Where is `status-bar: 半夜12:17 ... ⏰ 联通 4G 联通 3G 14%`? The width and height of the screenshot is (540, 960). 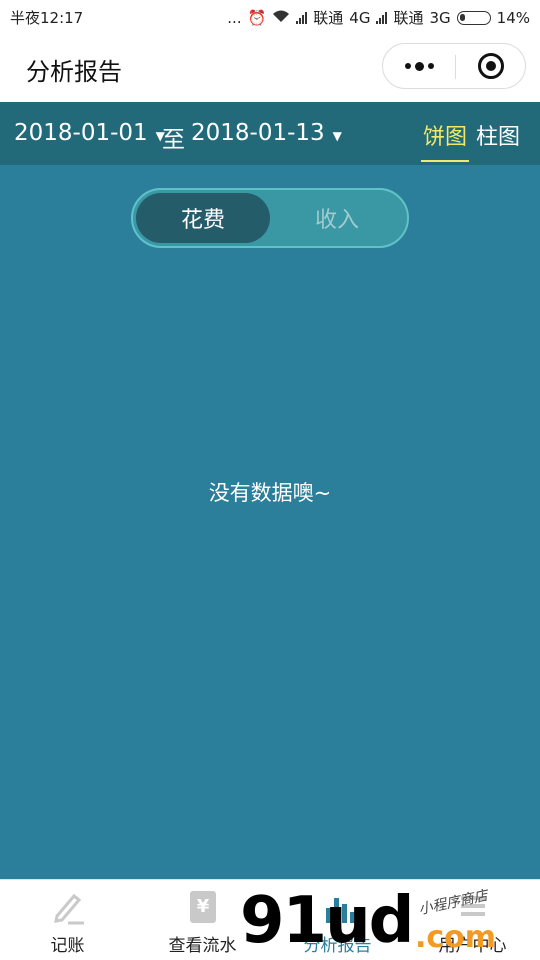
status-bar: 半夜12:17 ... ⏰ 联通 4G 联通 3G 14% is located at coordinates (270, 16).